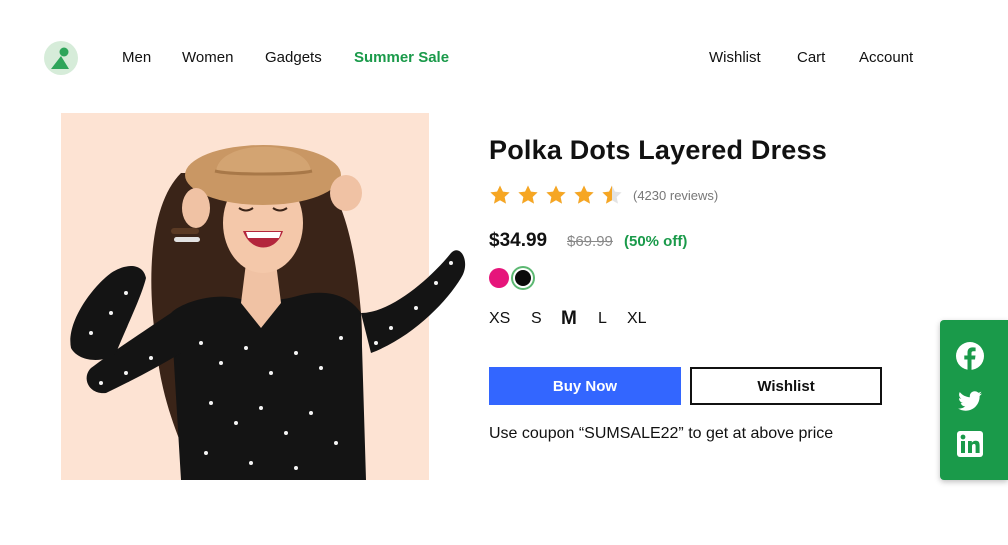 This screenshot has width=1008, height=545. What do you see at coordinates (401, 57) in the screenshot?
I see `nav-summer-sale: Summer Sale` at bounding box center [401, 57].